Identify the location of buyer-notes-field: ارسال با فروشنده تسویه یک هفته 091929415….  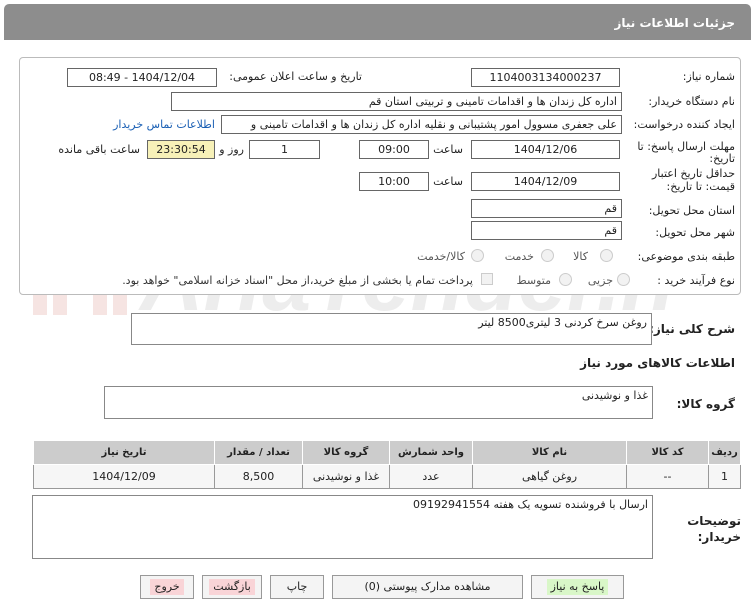
(342, 527).